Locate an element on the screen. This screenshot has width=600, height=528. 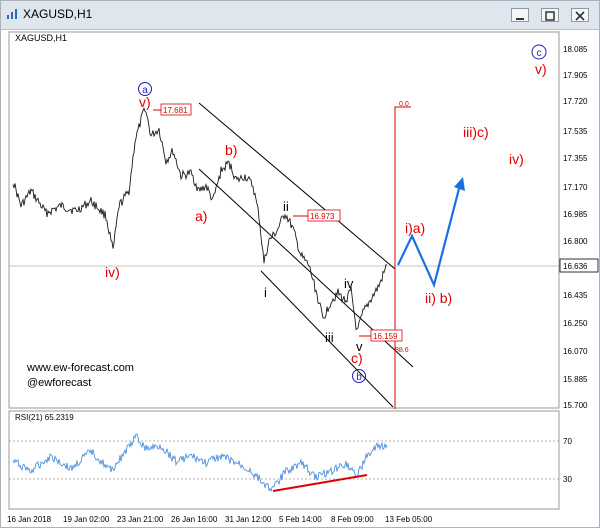
wave-circle-b-label: b is located at coordinates (359, 377).